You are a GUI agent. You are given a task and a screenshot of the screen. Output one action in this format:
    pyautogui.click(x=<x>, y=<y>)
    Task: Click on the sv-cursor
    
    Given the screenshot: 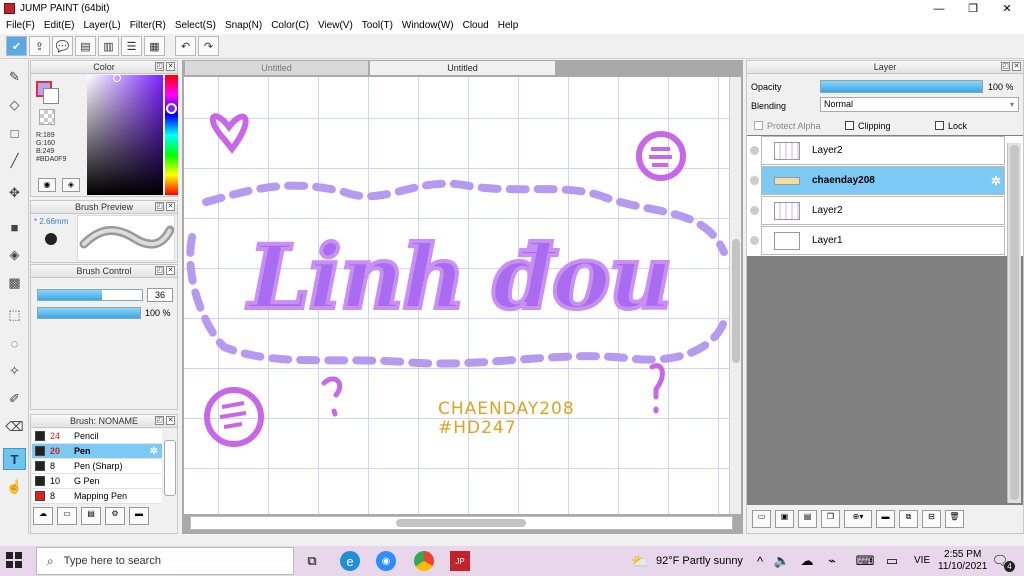 What is the action you would take?
    pyautogui.click(x=117, y=78)
    